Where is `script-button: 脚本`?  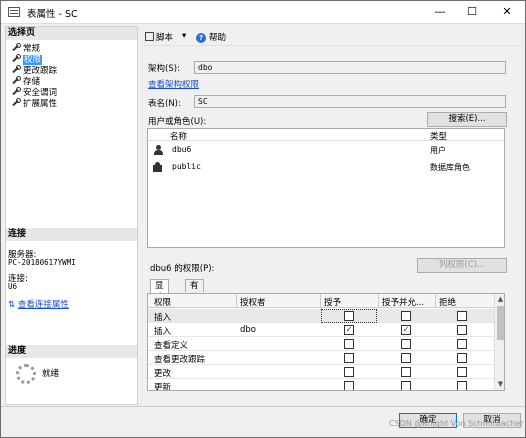 script-button: 脚本 is located at coordinates (159, 37).